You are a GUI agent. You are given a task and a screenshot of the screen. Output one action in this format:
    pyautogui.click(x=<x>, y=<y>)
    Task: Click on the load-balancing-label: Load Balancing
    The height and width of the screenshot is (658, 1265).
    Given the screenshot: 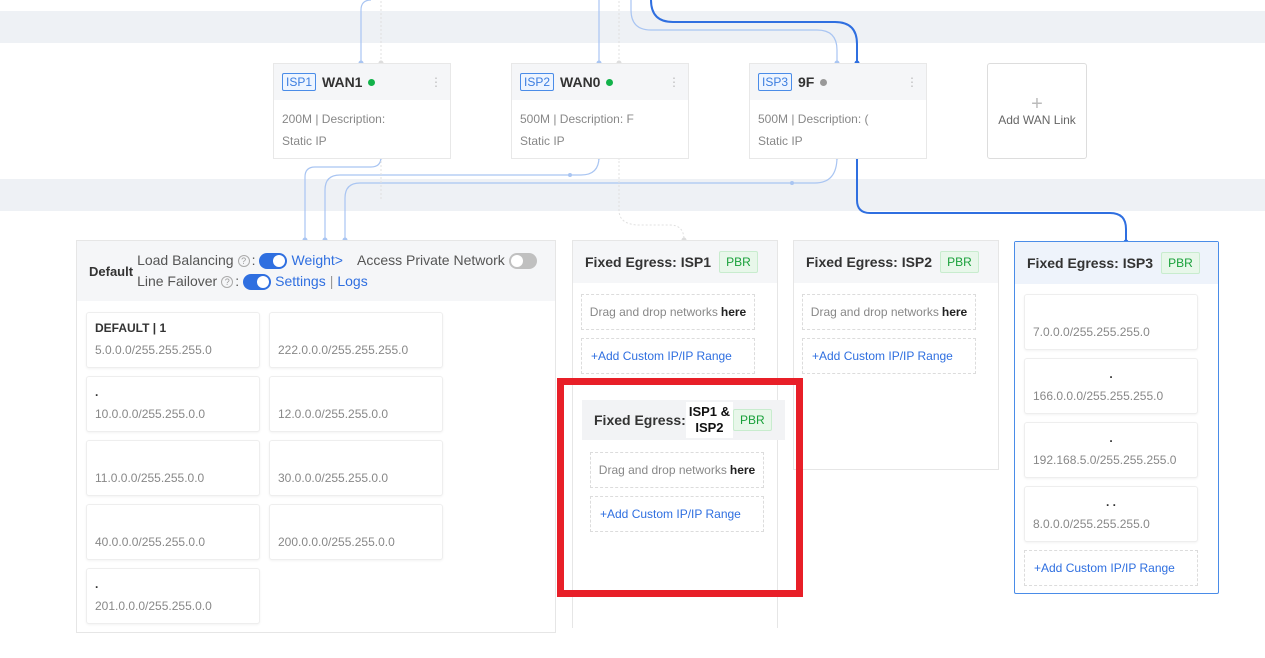 What is the action you would take?
    pyautogui.click(x=185, y=260)
    